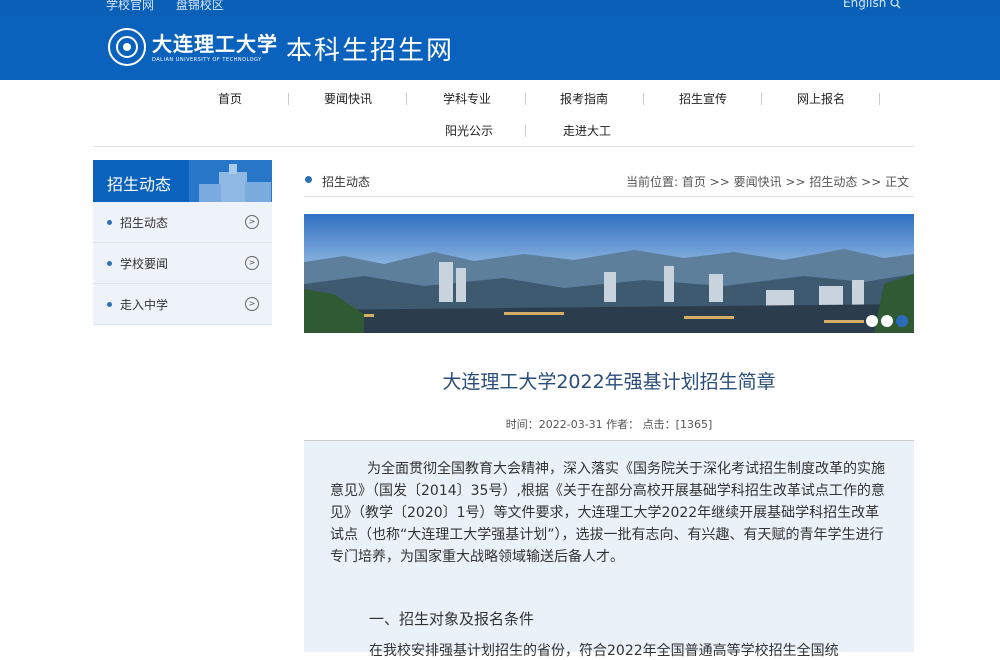  What do you see at coordinates (182, 304) in the screenshot?
I see `sidebar-item-high-school-visits: 走入中学 >` at bounding box center [182, 304].